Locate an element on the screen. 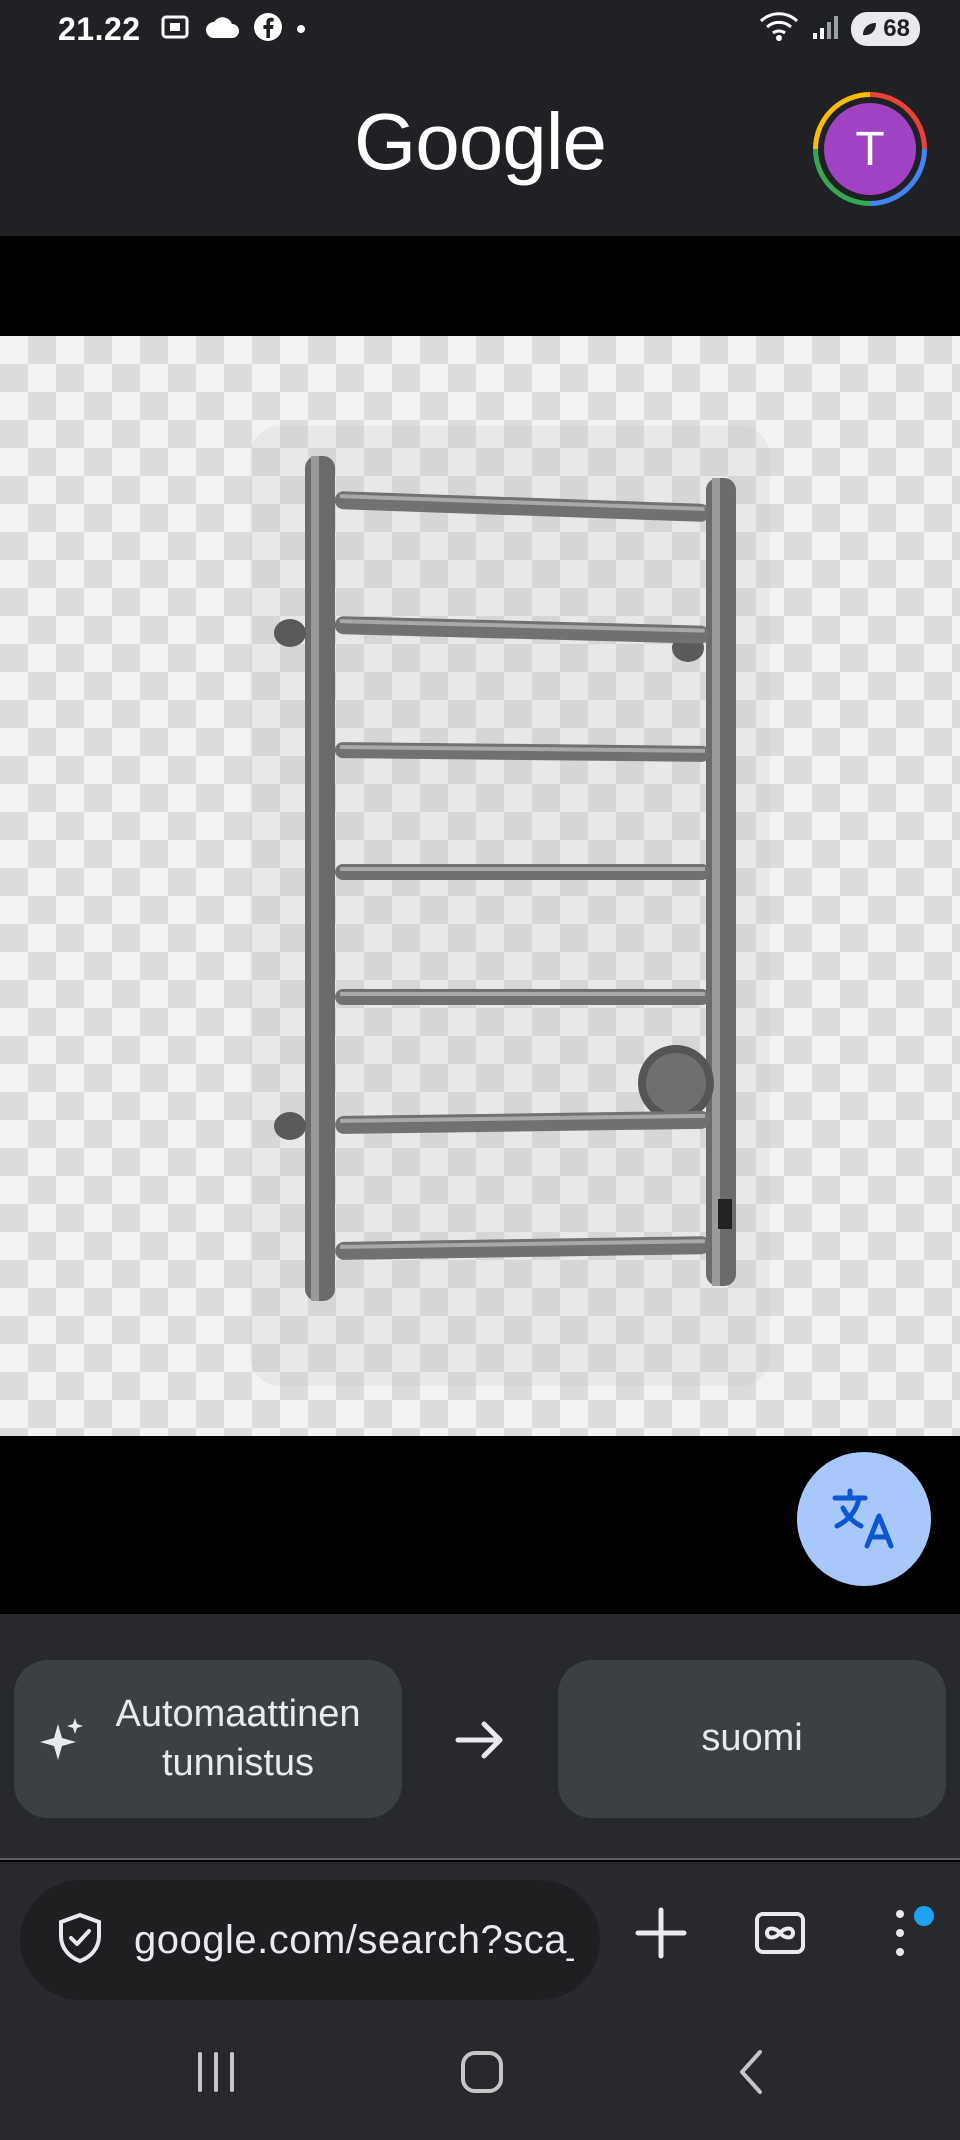 Image resolution: width=960 pixels, height=2140 pixels. system-nav-bar is located at coordinates (480, 2076).